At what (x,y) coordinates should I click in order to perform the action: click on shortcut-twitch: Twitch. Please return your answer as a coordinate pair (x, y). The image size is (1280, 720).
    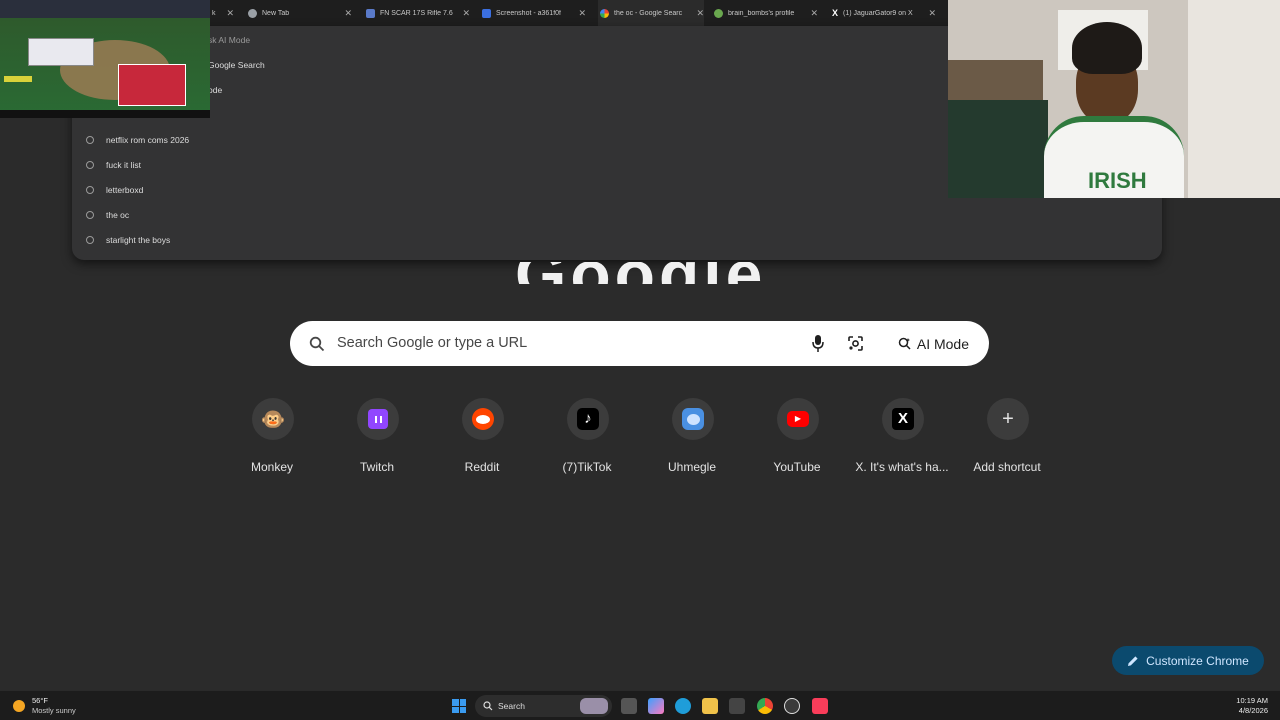
    Looking at the image, I should click on (377, 438).